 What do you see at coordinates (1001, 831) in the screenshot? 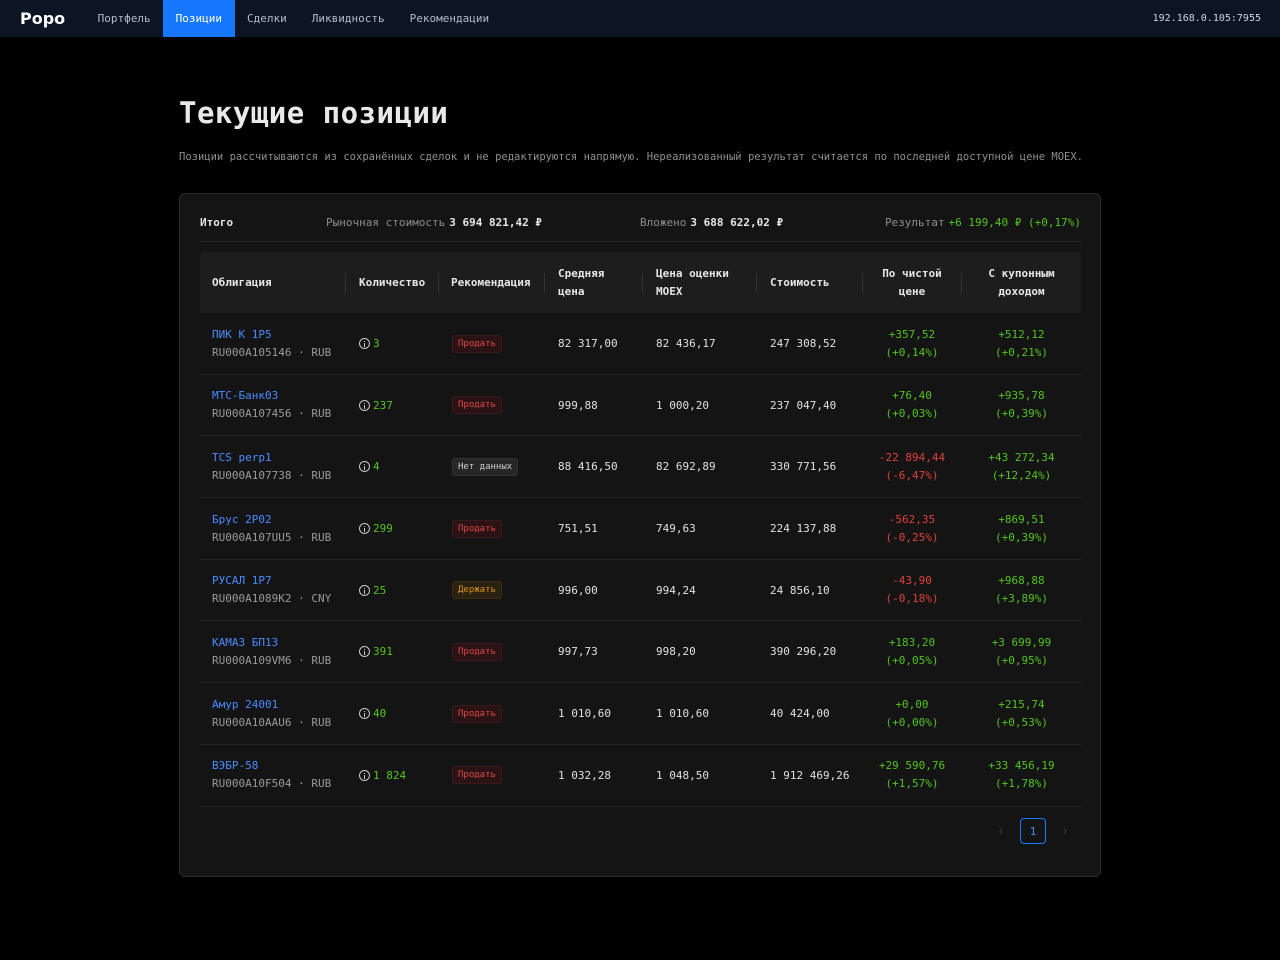
I see `chevron-left-icon: ‹` at bounding box center [1001, 831].